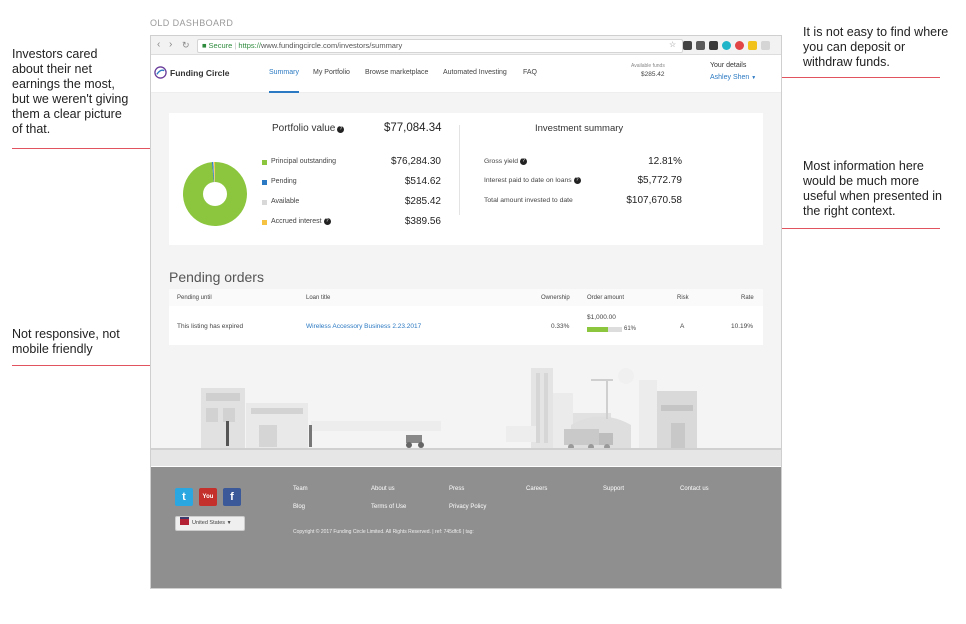  Describe the element at coordinates (560, 326) in the screenshot. I see `ownership-cell: 0.33%` at that location.